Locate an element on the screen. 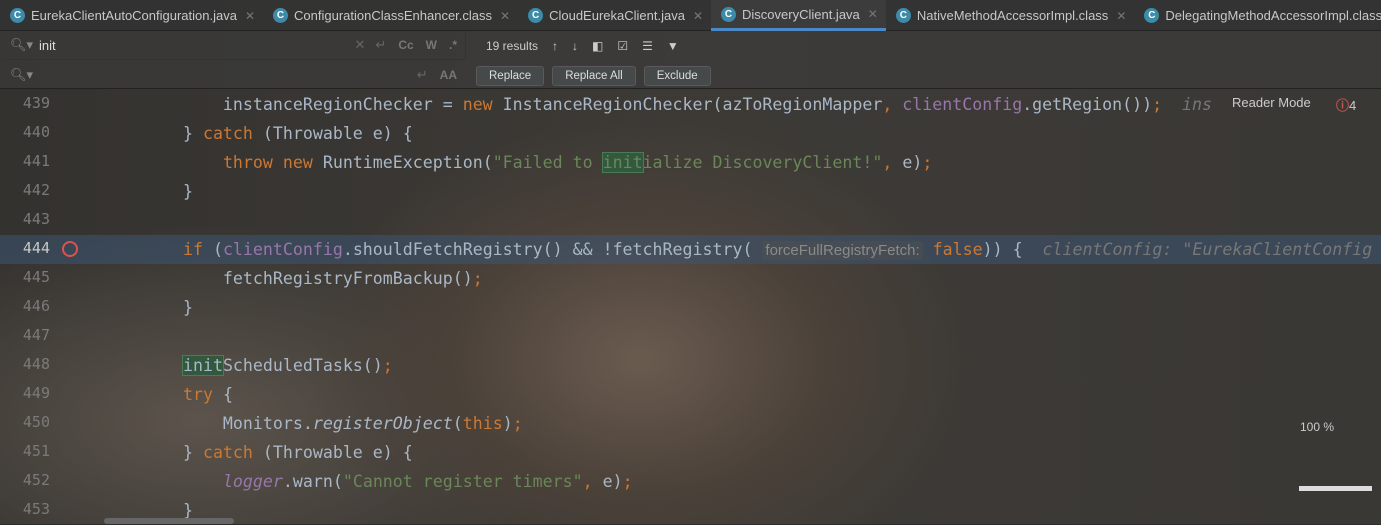 Image resolution: width=1381 pixels, height=525 pixels. arrow-down-icon: ↓ is located at coordinates (575, 46).